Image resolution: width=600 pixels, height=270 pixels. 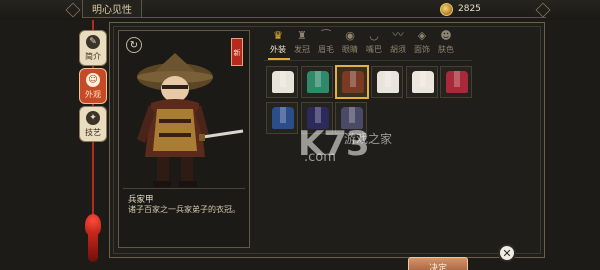 What do you see at coordinates (93, 247) in the screenshot?
I see `tassel-decoration` at bounding box center [93, 247].